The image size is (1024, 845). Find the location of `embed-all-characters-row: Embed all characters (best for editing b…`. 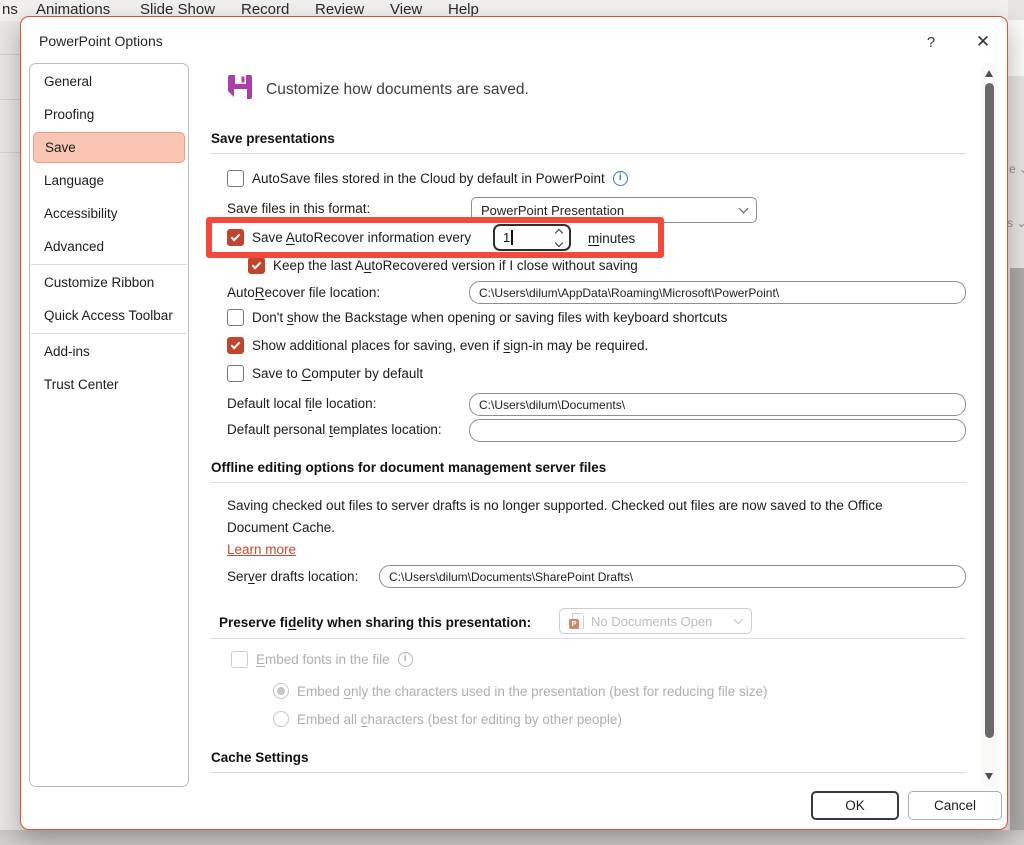

embed-all-characters-row: Embed all characters (best for editing b… is located at coordinates (447, 719).